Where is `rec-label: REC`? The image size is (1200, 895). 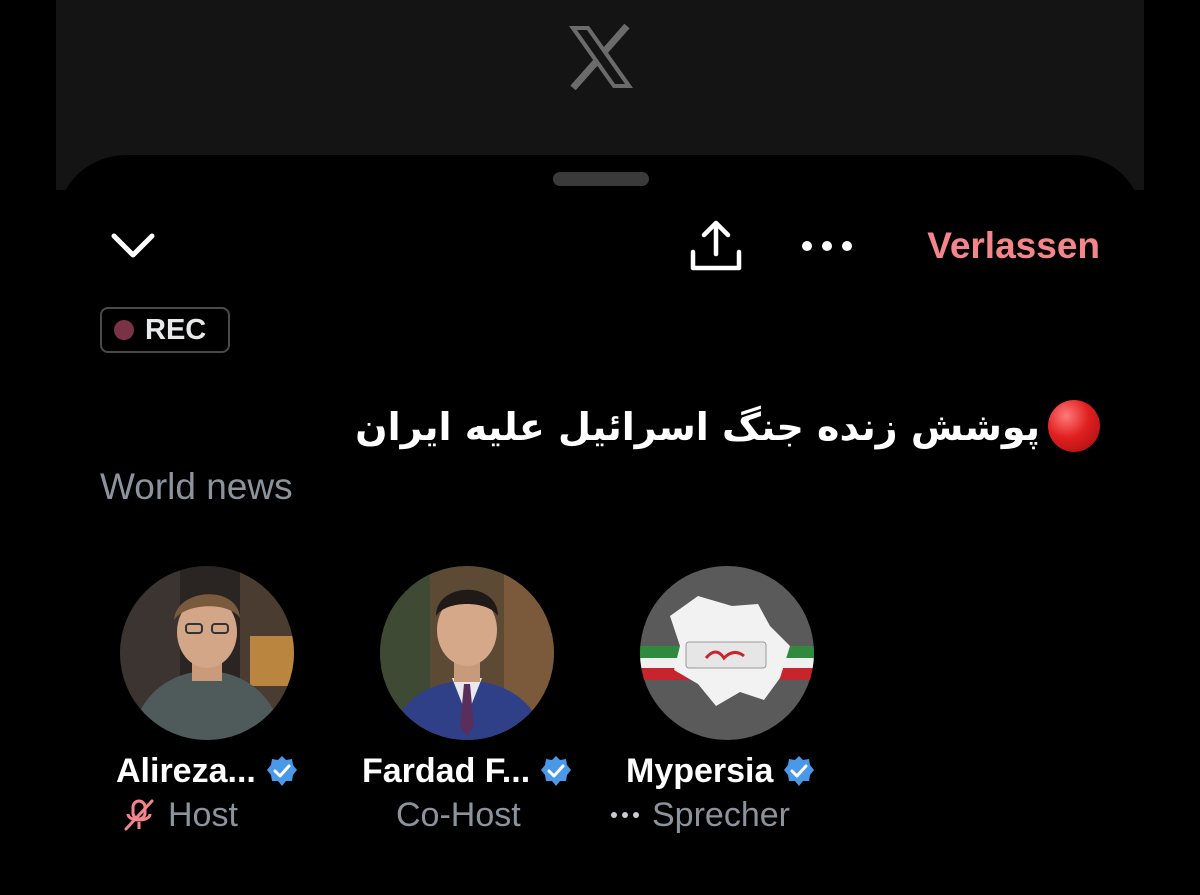
rec-label: REC is located at coordinates (176, 329).